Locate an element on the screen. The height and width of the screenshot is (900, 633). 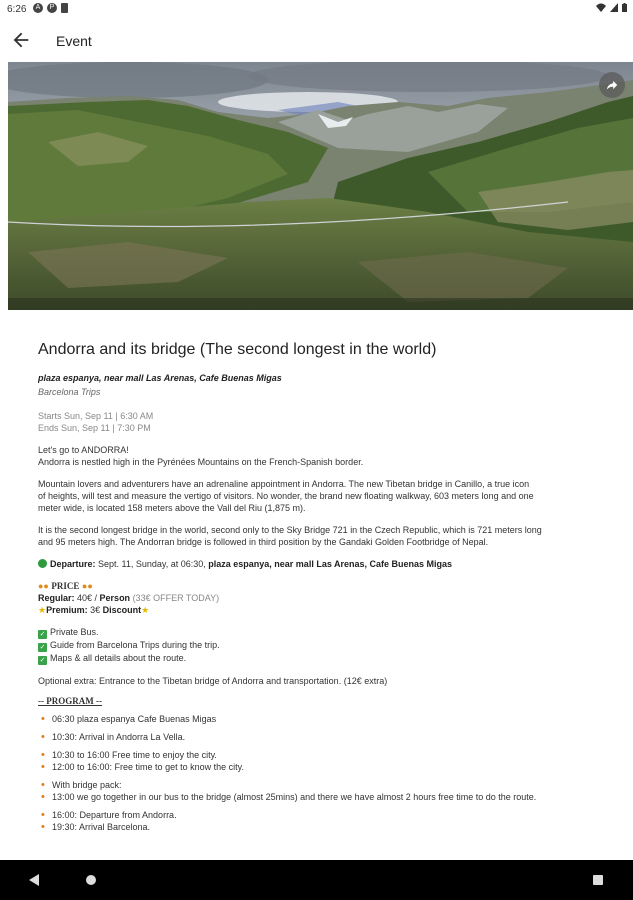
share-icon is located at coordinates (612, 85).